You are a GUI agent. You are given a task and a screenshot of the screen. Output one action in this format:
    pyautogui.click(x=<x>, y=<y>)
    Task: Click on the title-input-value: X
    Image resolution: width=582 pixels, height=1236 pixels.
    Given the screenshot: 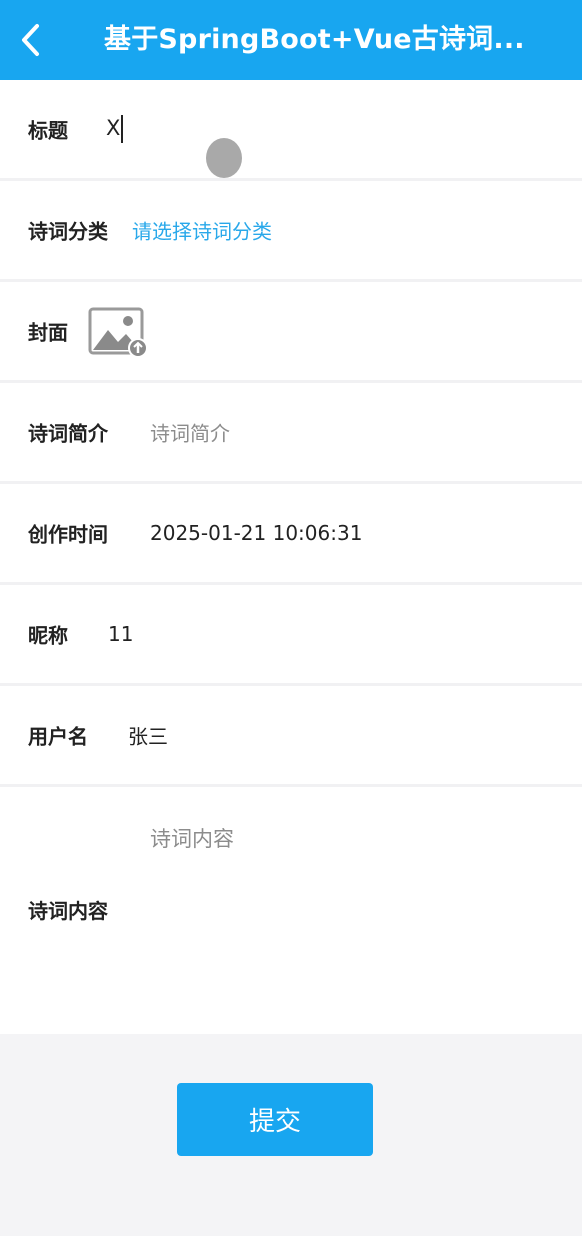 What is the action you would take?
    pyautogui.click(x=113, y=128)
    